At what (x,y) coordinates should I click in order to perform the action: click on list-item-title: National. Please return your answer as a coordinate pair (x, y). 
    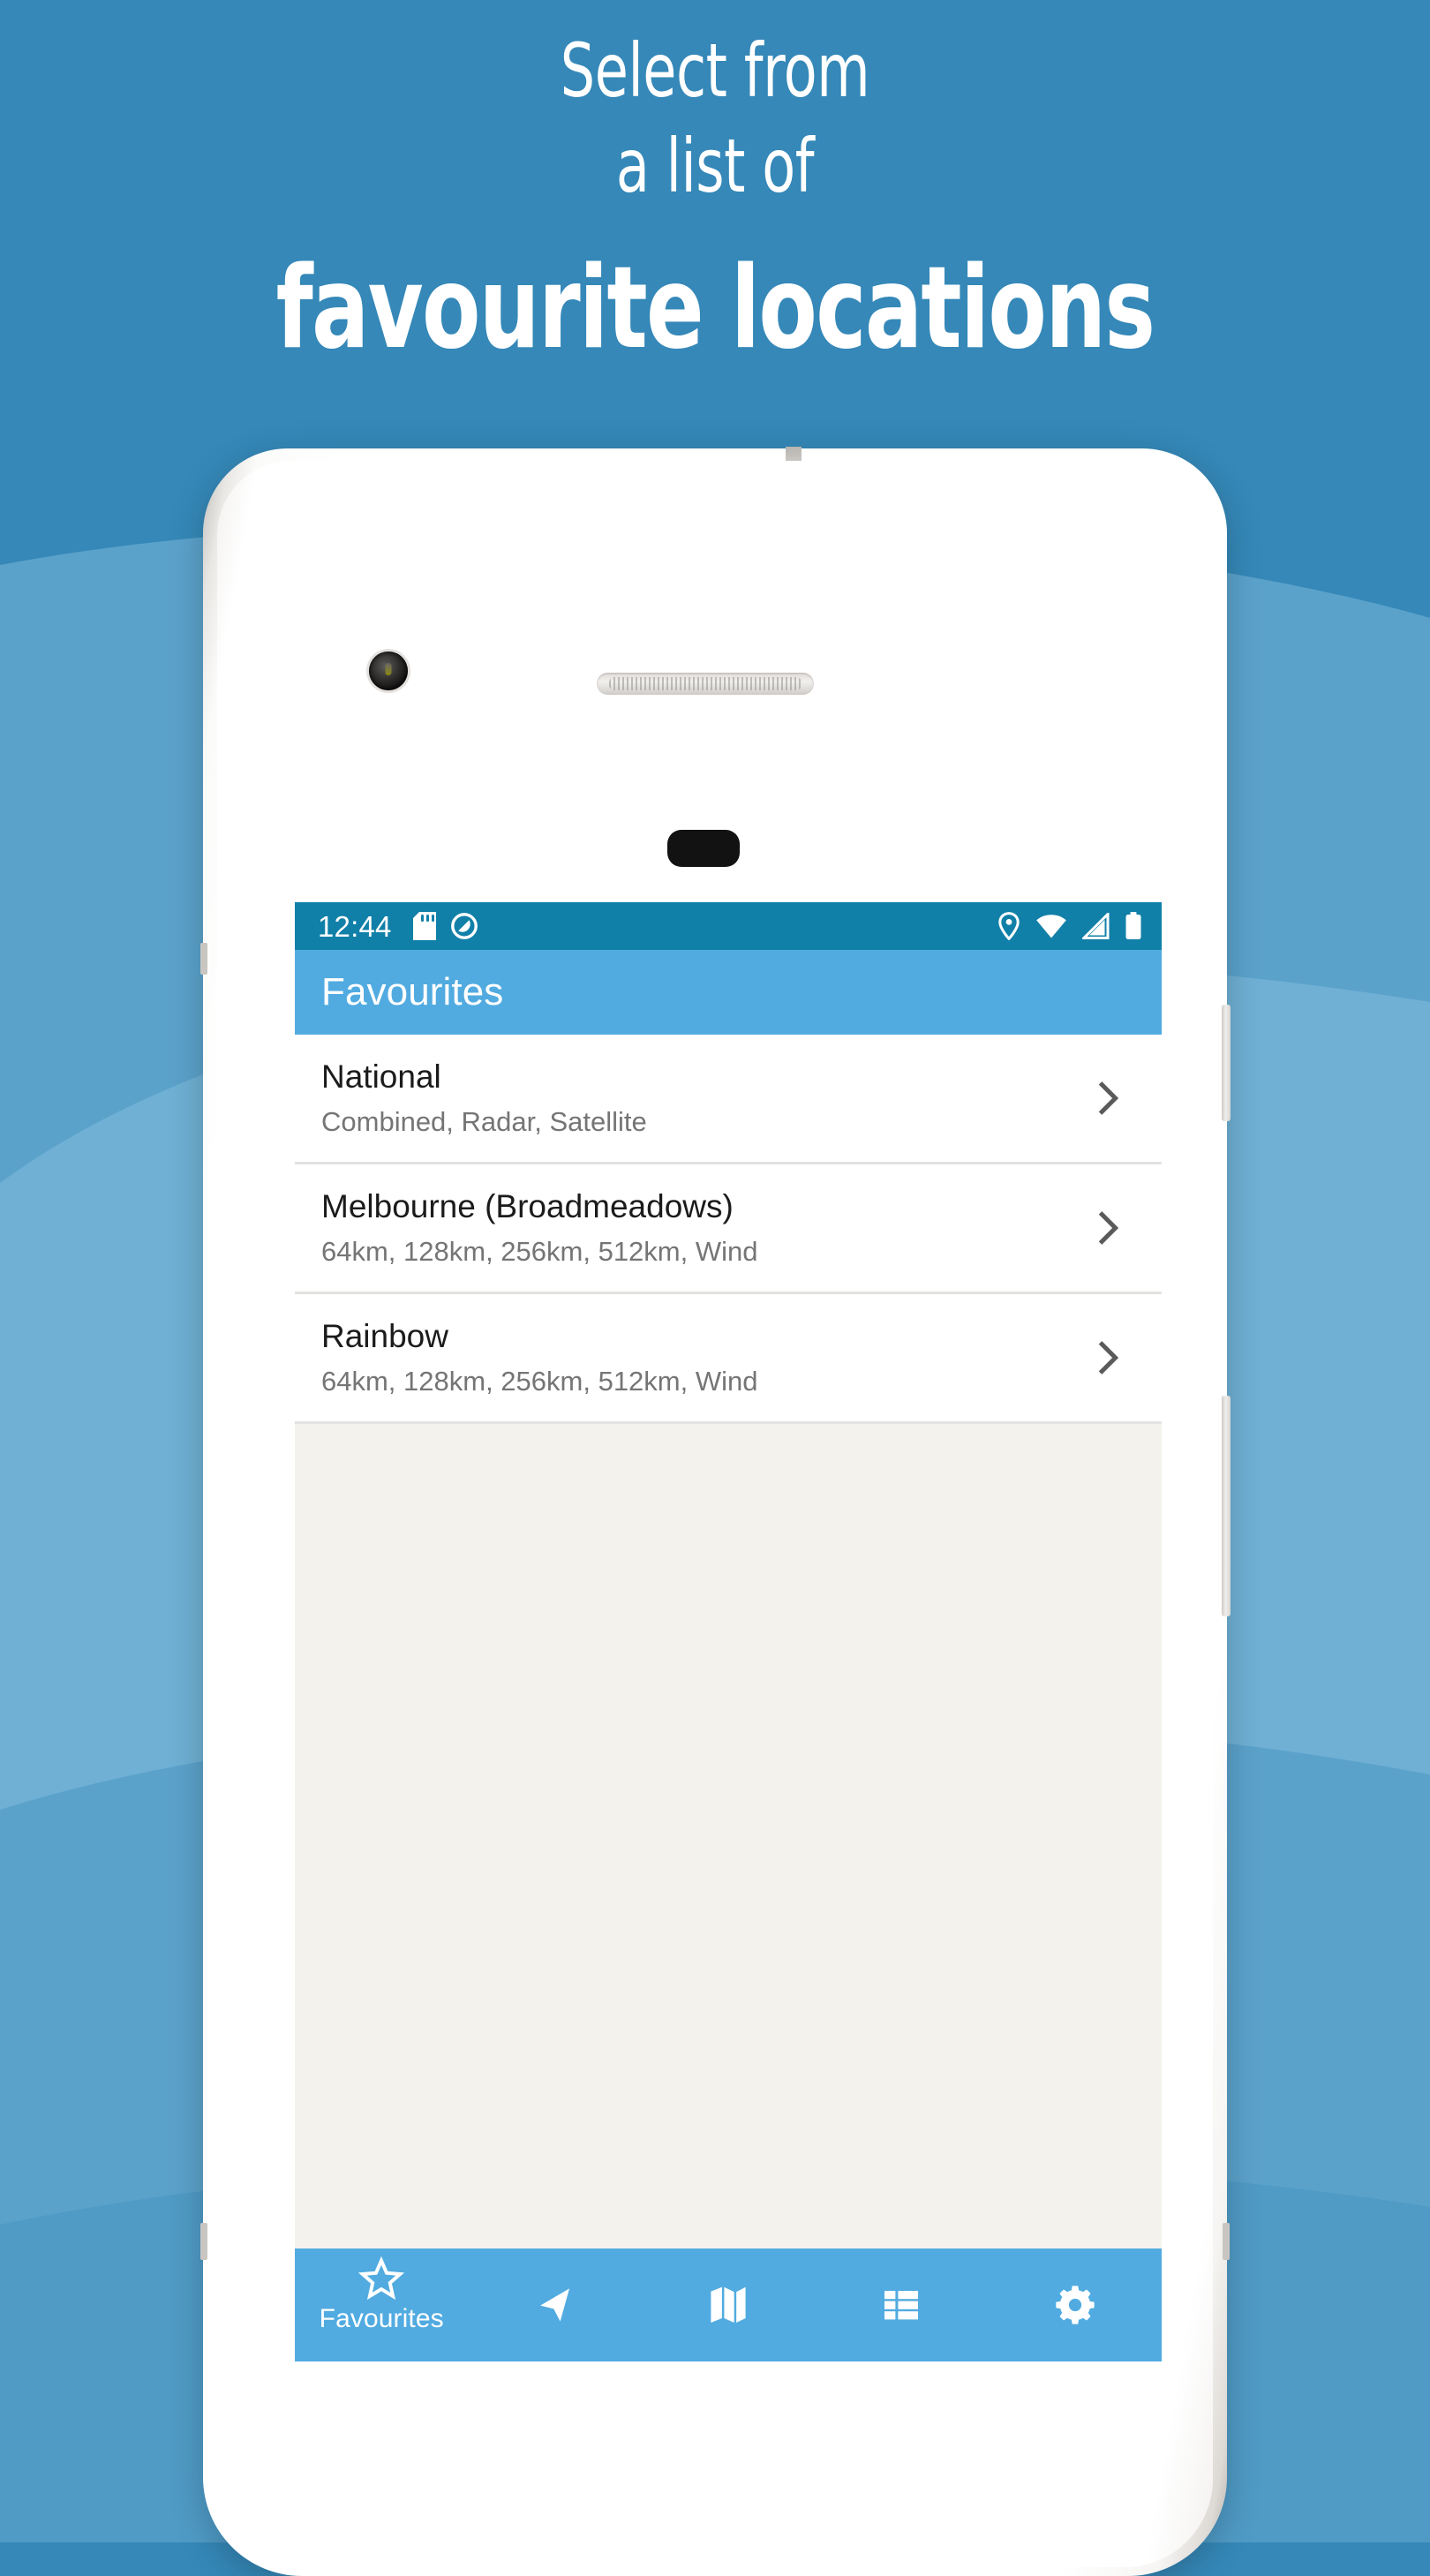
    Looking at the image, I should click on (381, 1077).